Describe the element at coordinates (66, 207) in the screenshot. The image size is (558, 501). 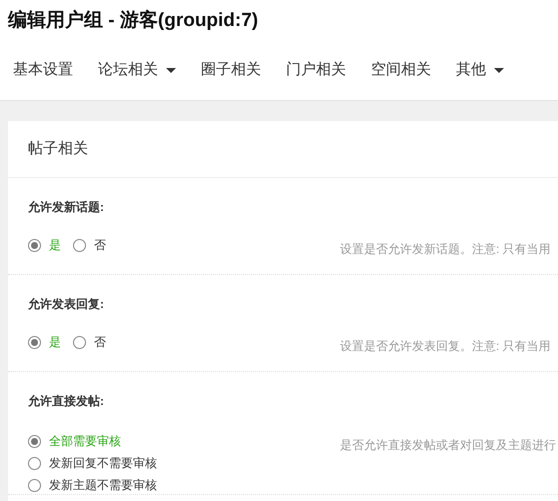
I see `setting-label: 允许发新话题:` at that location.